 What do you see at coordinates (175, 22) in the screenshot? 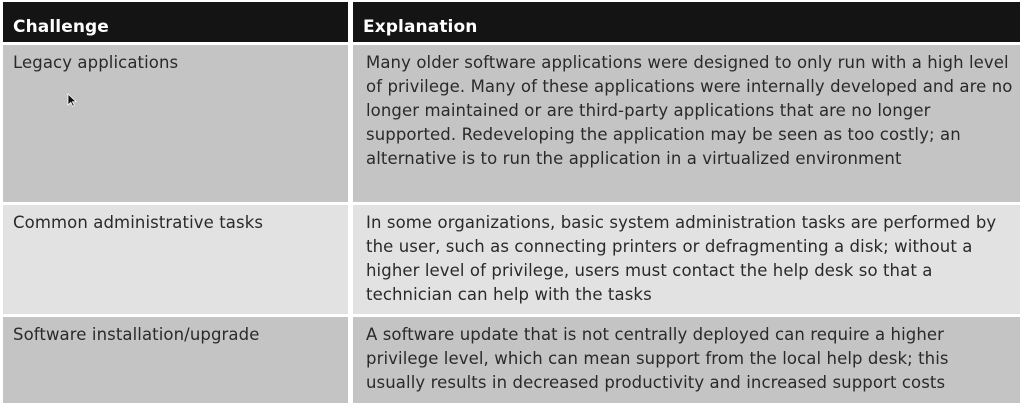
I see `column-header-challenge: Challenge` at bounding box center [175, 22].